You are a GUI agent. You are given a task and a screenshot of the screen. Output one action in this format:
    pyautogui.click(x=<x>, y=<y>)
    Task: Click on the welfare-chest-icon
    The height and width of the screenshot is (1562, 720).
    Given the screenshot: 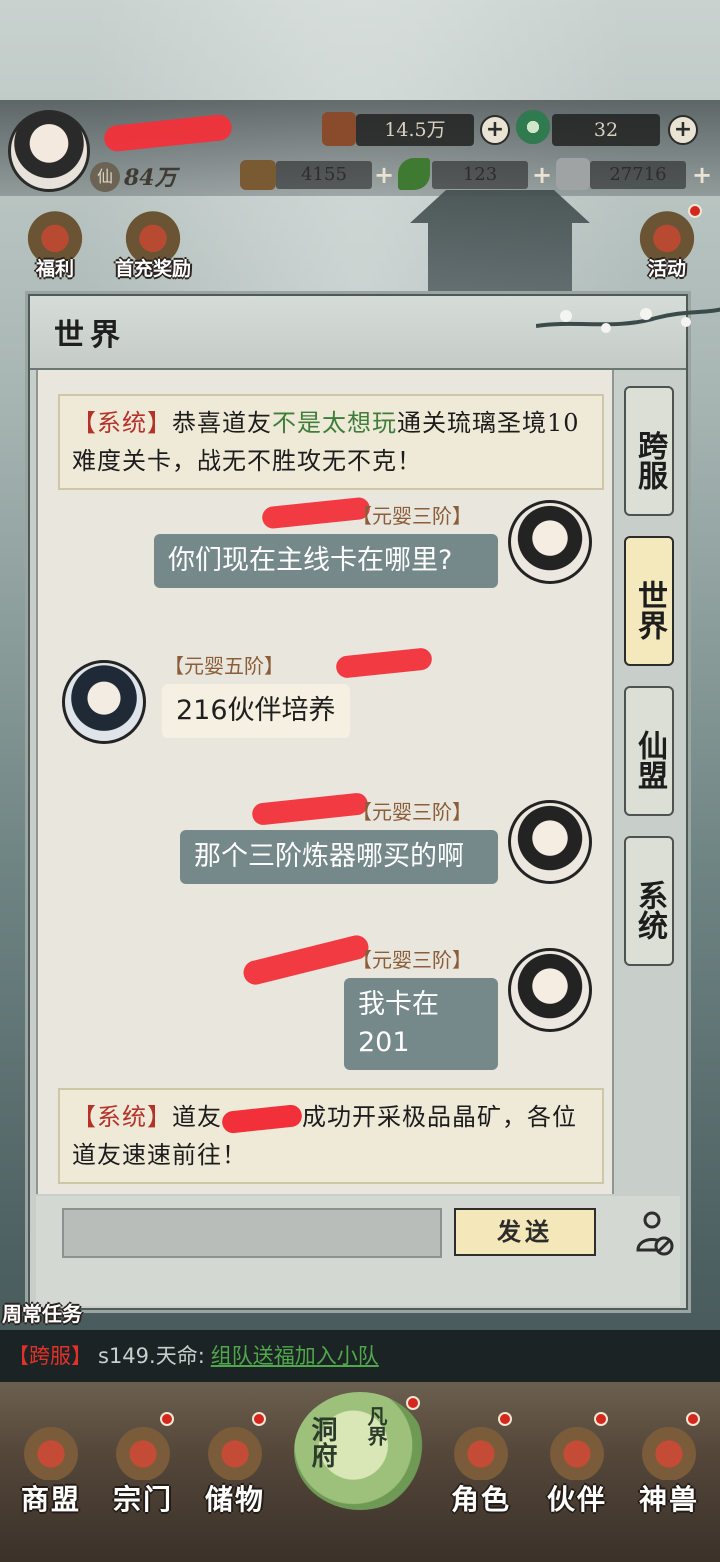 What is the action you would take?
    pyautogui.click(x=55, y=233)
    